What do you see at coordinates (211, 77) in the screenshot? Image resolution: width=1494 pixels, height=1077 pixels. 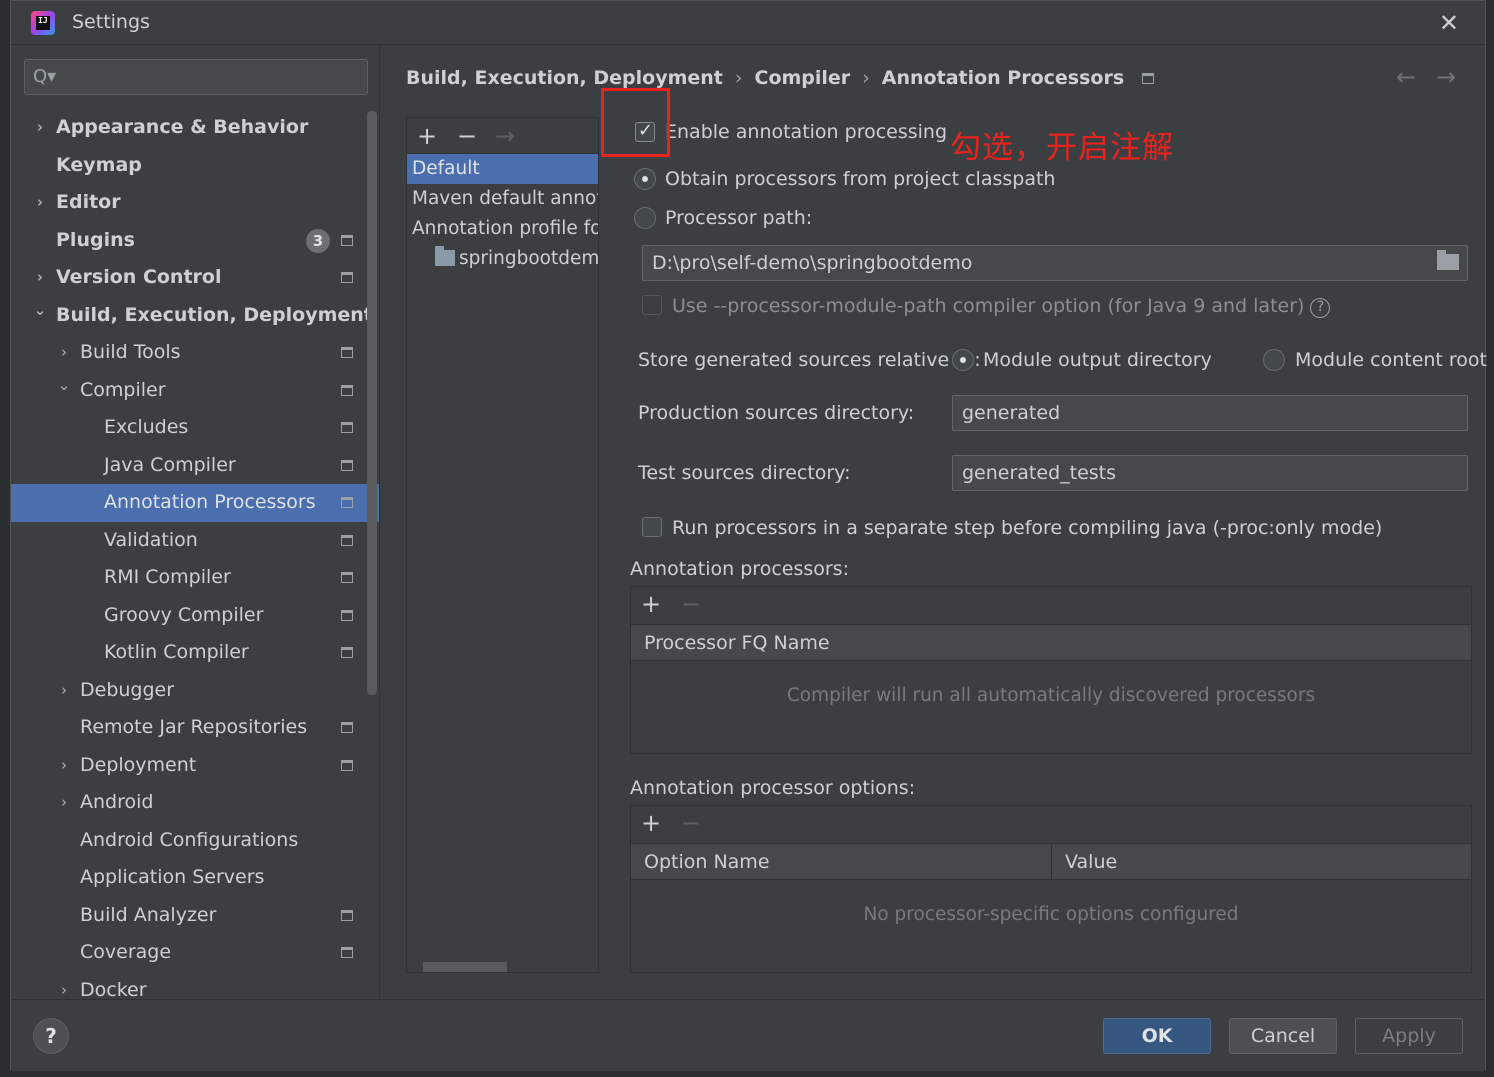 I see `search-input` at bounding box center [211, 77].